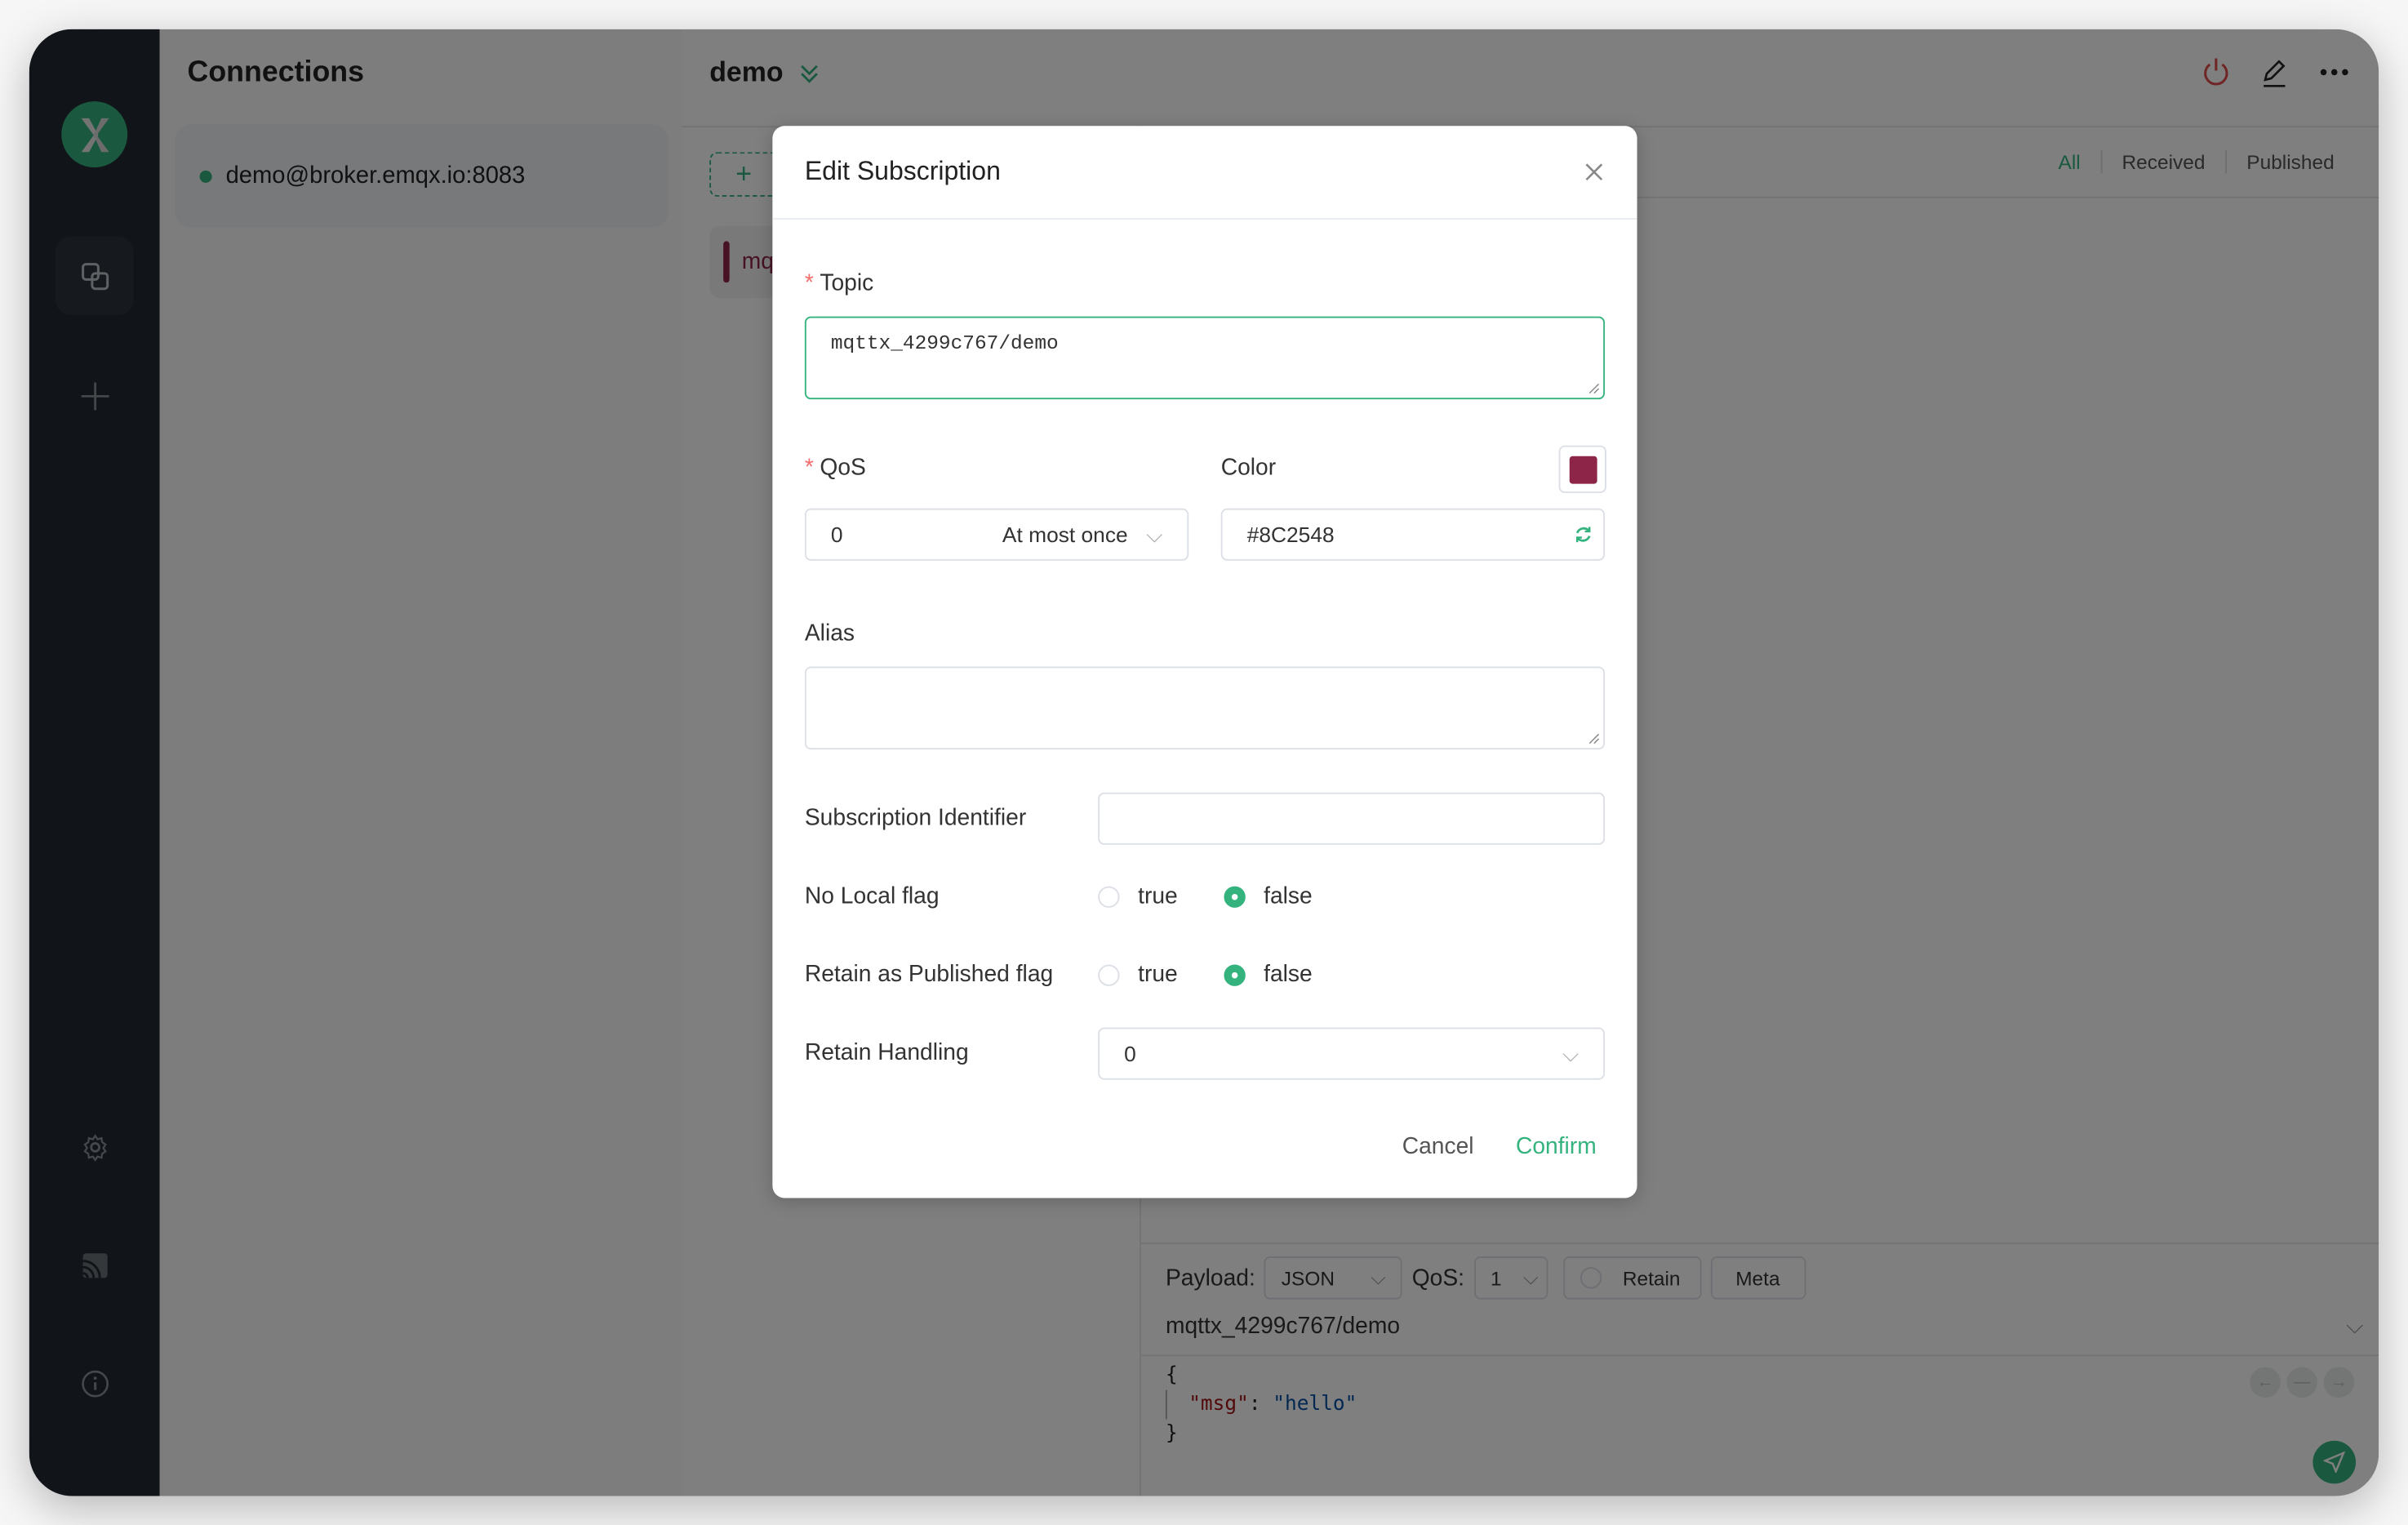 The image size is (2408, 1525). I want to click on retain-handling-label: Retain Handling, so click(886, 1052).